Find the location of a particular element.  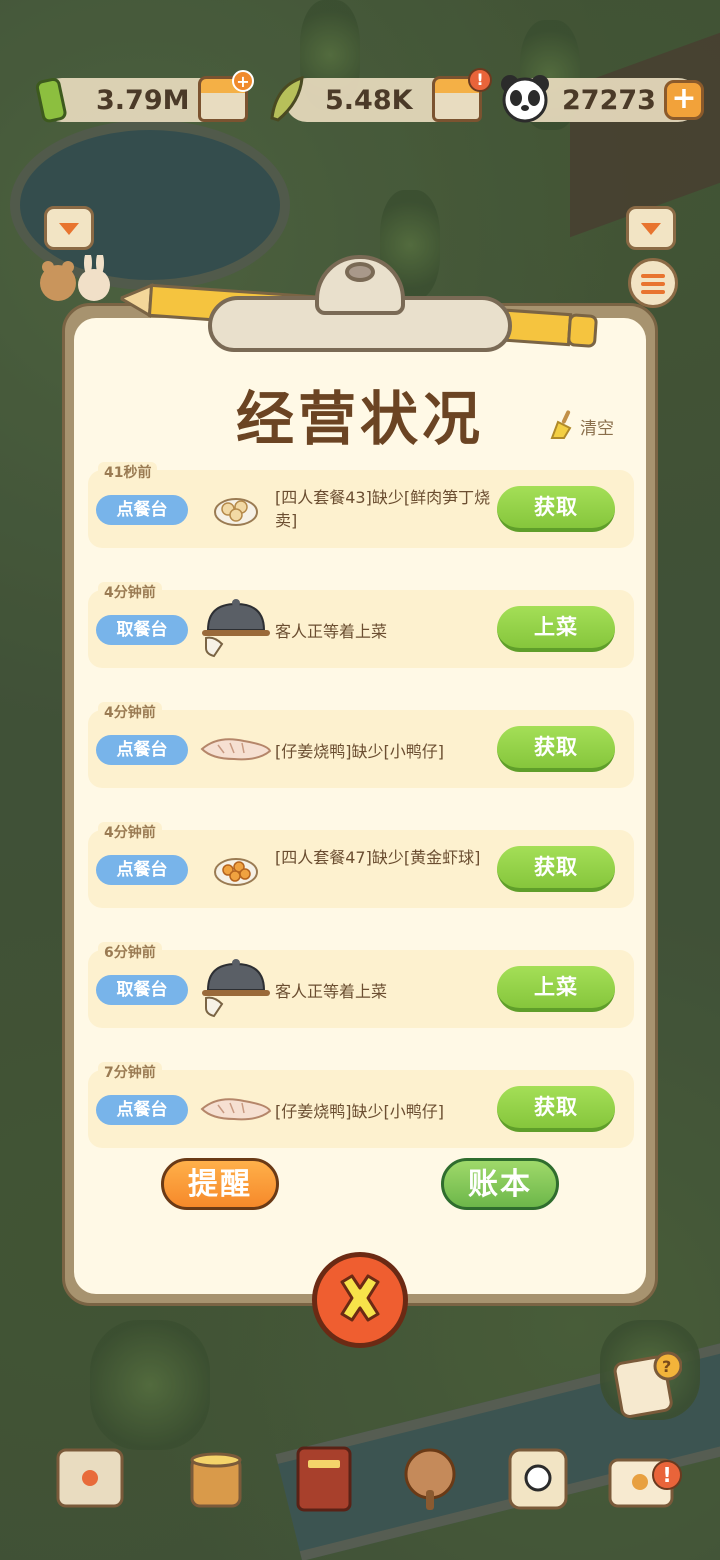

list-item: 7分钟前 点餐台 [仔姜烧鸭]缺少[小鸭仔] 获取 is located at coordinates (361, 1098).